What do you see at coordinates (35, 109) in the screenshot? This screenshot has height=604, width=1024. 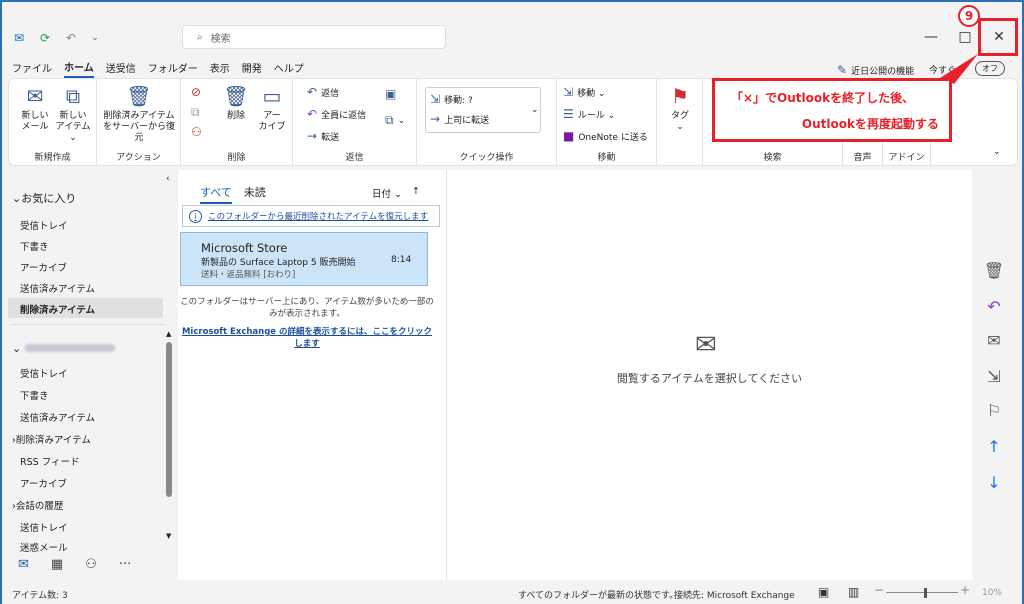 I see `new-mail-button: ✉ 新しい メール` at bounding box center [35, 109].